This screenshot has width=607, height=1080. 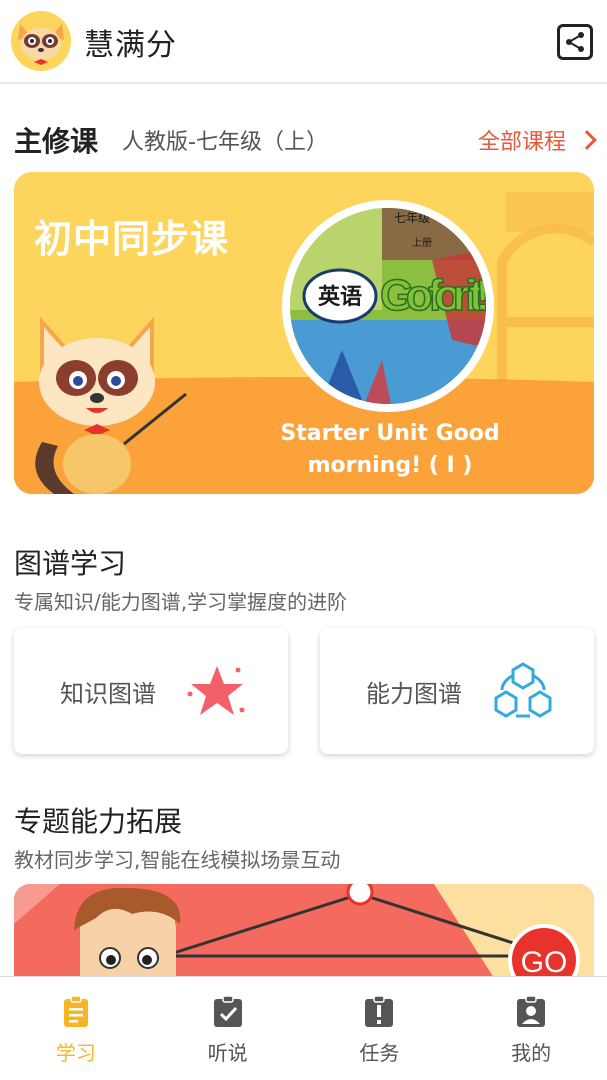 I want to click on book-subject: 英语, so click(x=340, y=297).